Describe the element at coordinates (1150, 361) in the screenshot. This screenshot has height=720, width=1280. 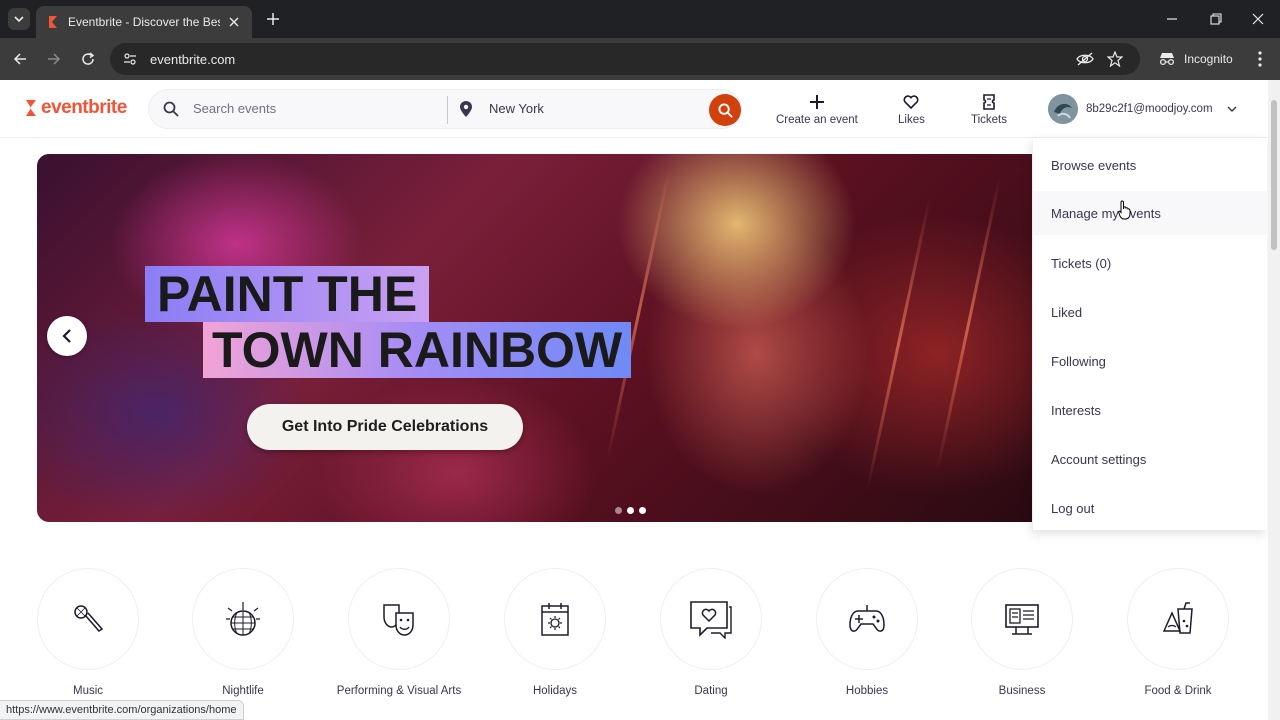
I see `menu-item-following: Following` at that location.